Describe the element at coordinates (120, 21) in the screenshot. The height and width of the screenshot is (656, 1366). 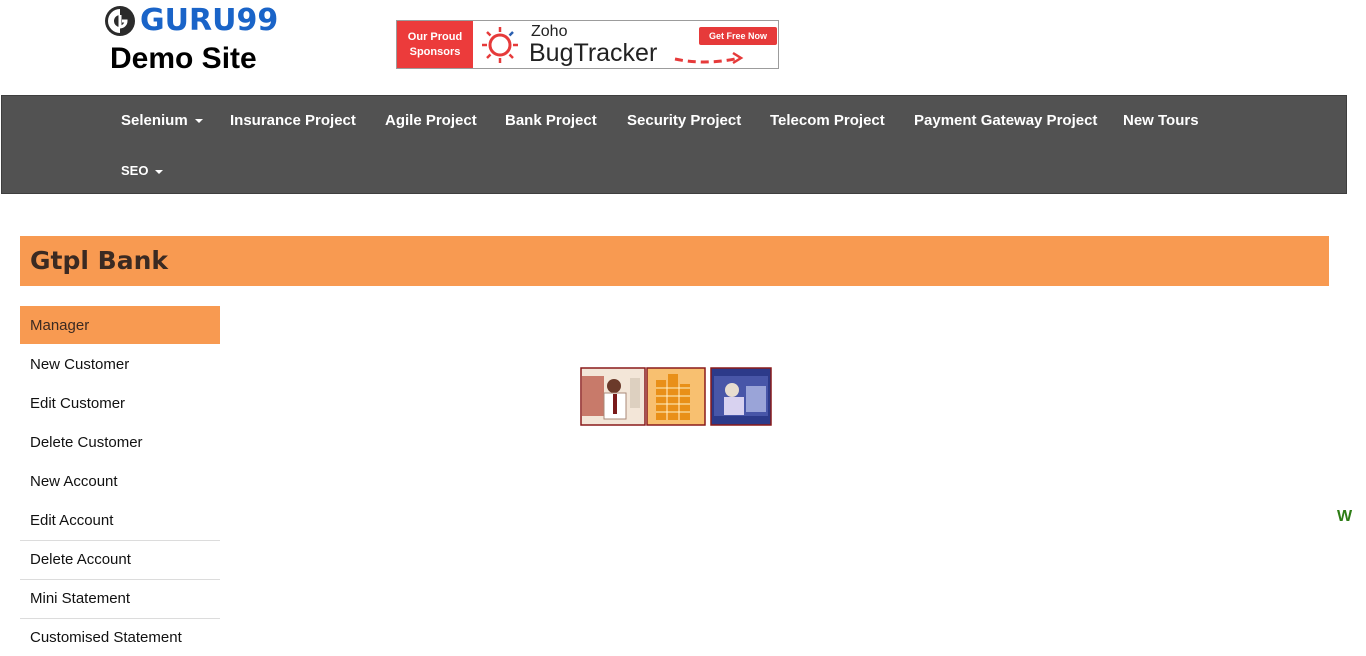
I see `guru99-logo-icon` at that location.